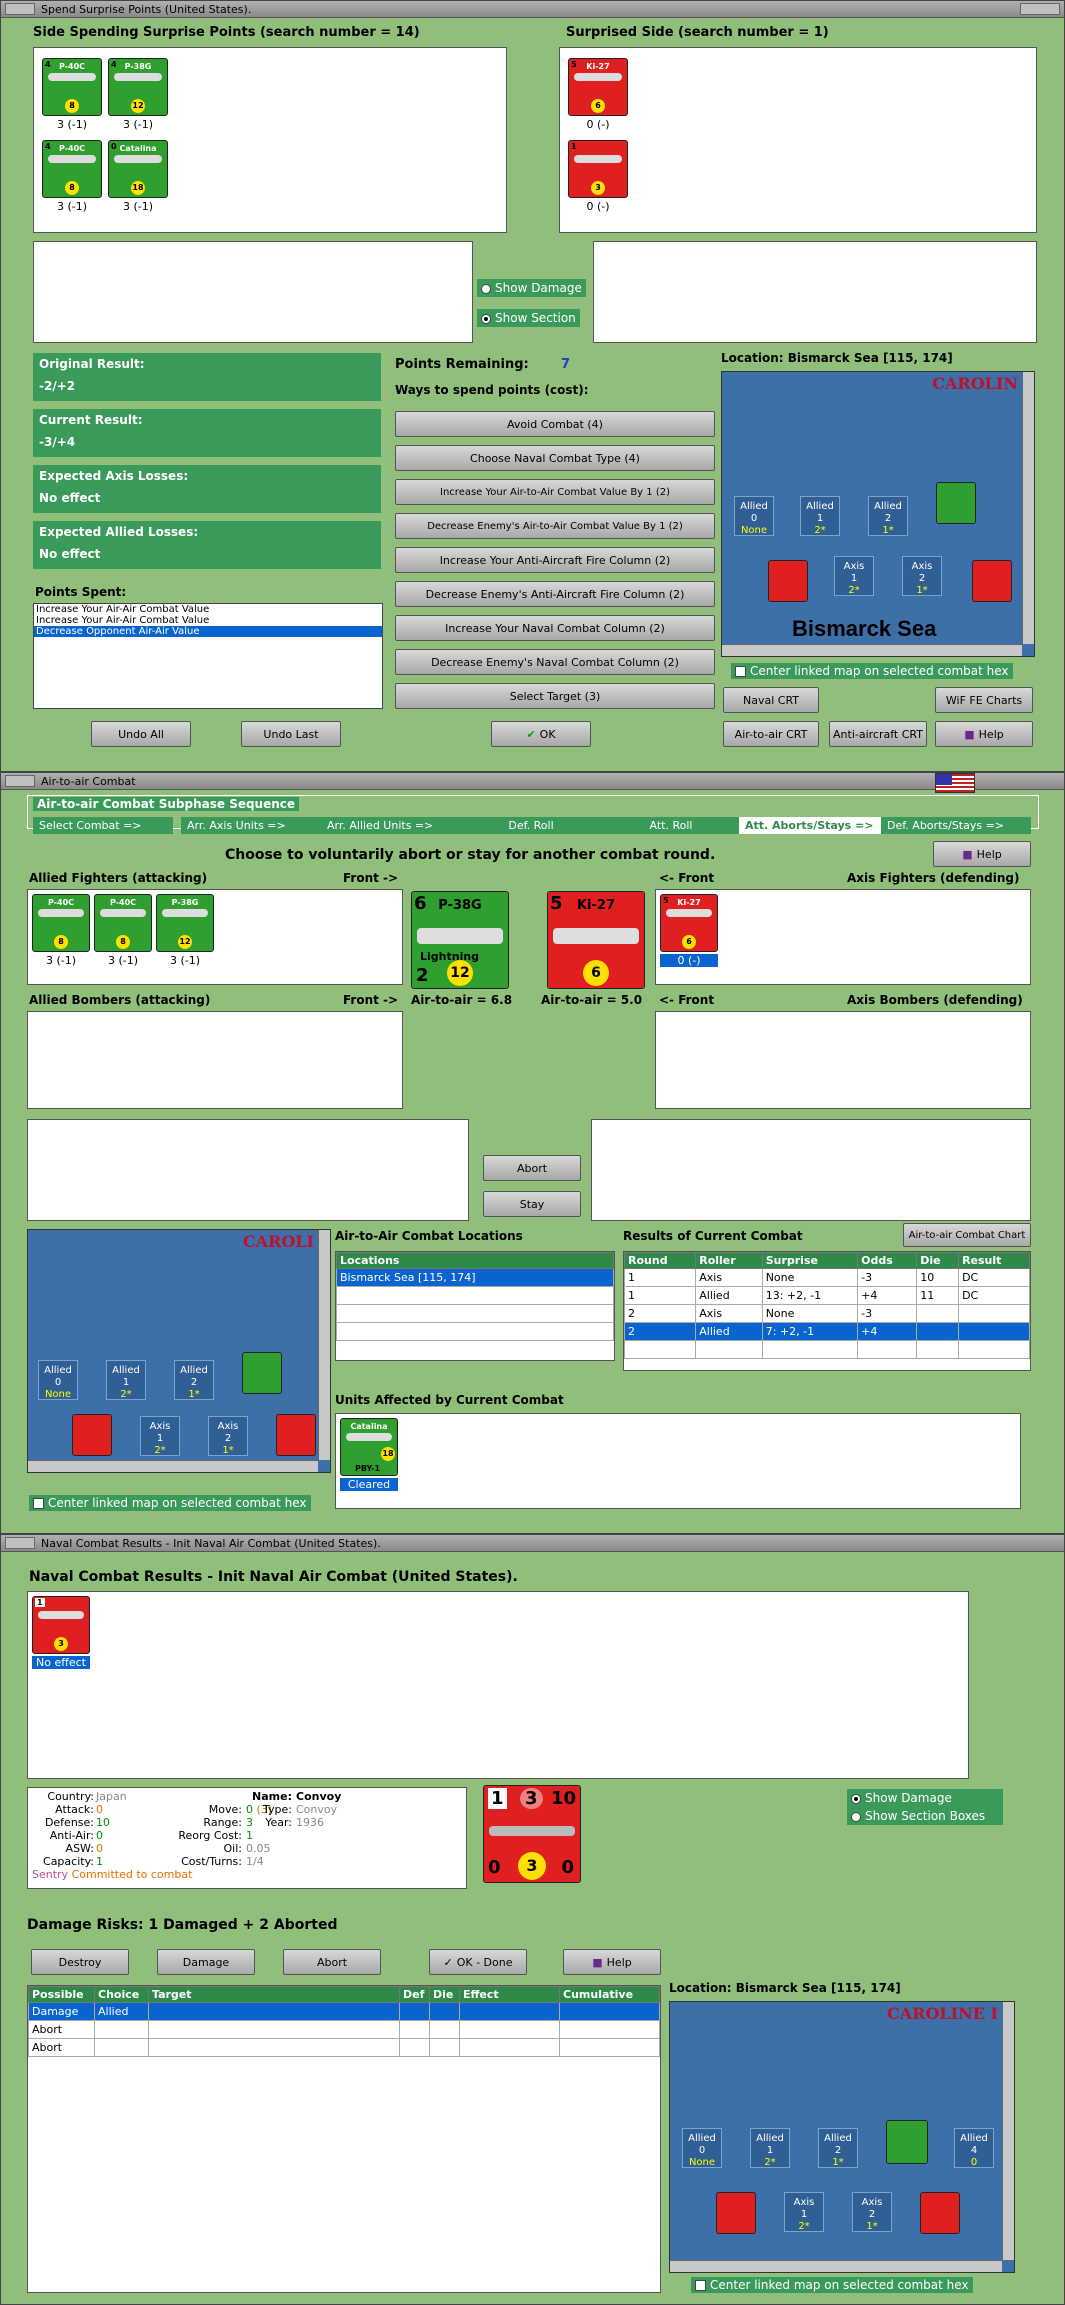 This screenshot has width=1065, height=2305. I want to click on choose-naval-type-button: Choose Naval Combat Type (4), so click(555, 458).